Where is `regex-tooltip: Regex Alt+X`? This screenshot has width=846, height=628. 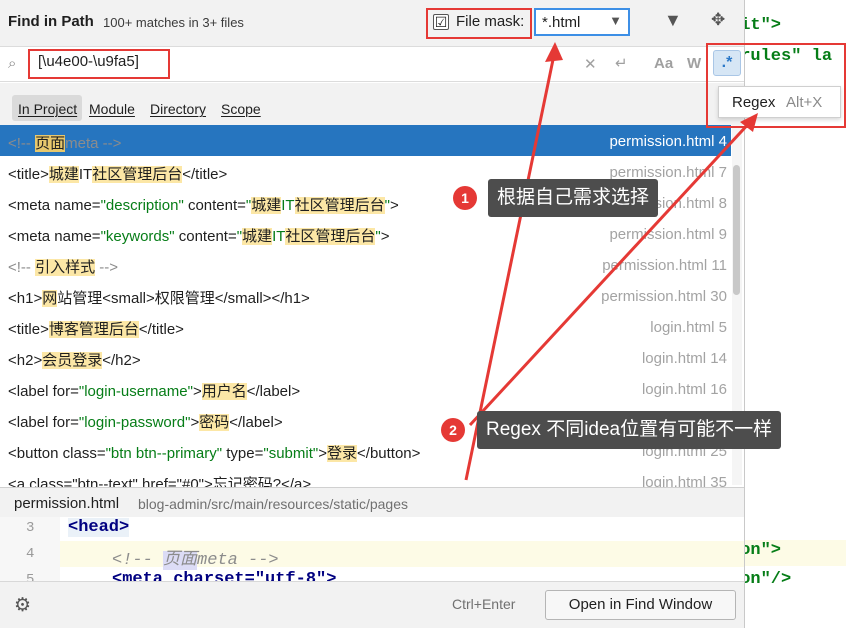
regex-tooltip: Regex Alt+X is located at coordinates (779, 102).